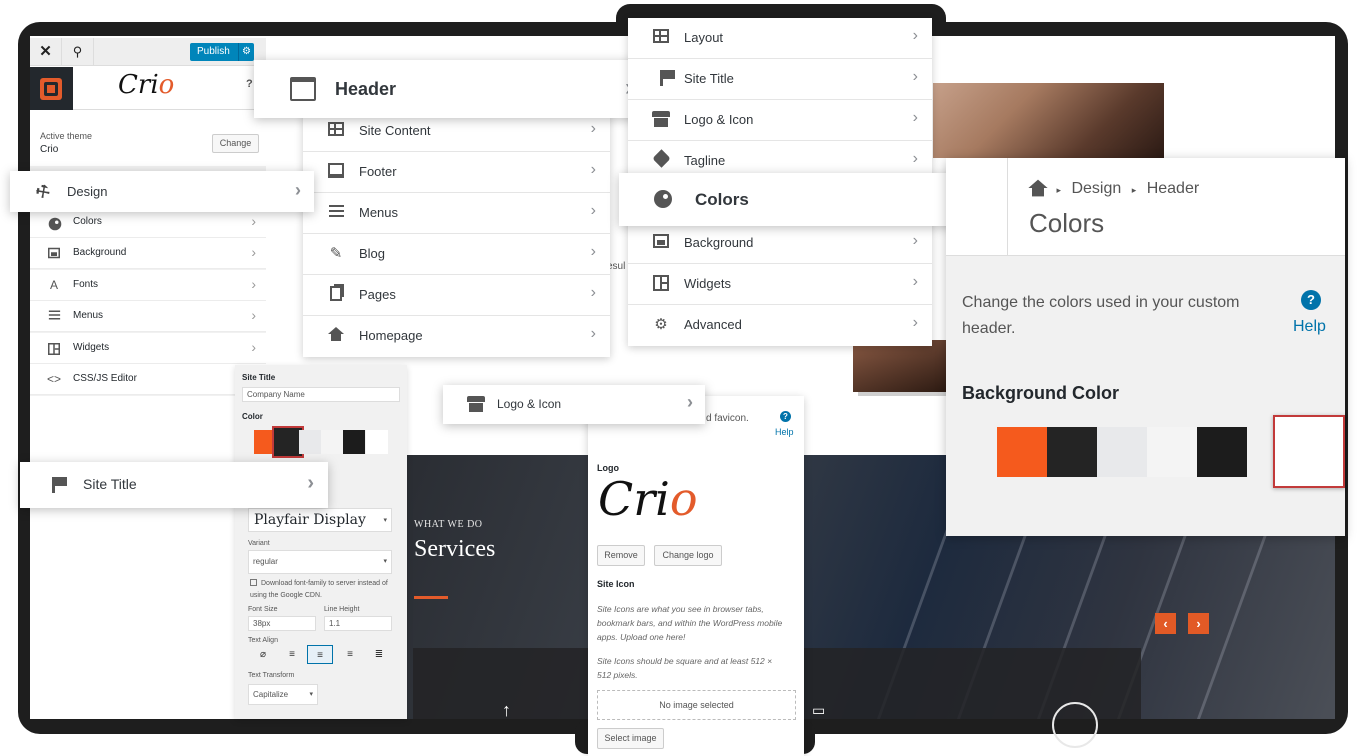  Describe the element at coordinates (282, 623) in the screenshot. I see `font-size-input: 38px` at that location.